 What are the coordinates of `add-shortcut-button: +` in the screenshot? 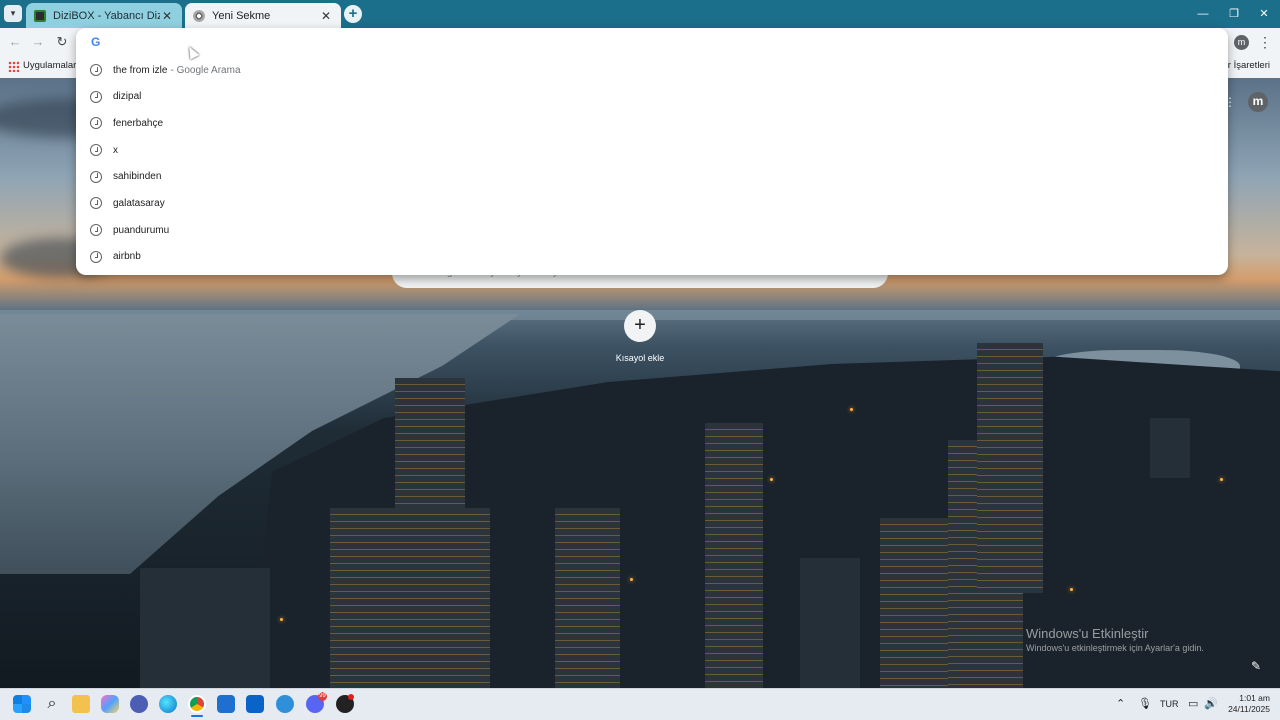 It's located at (640, 326).